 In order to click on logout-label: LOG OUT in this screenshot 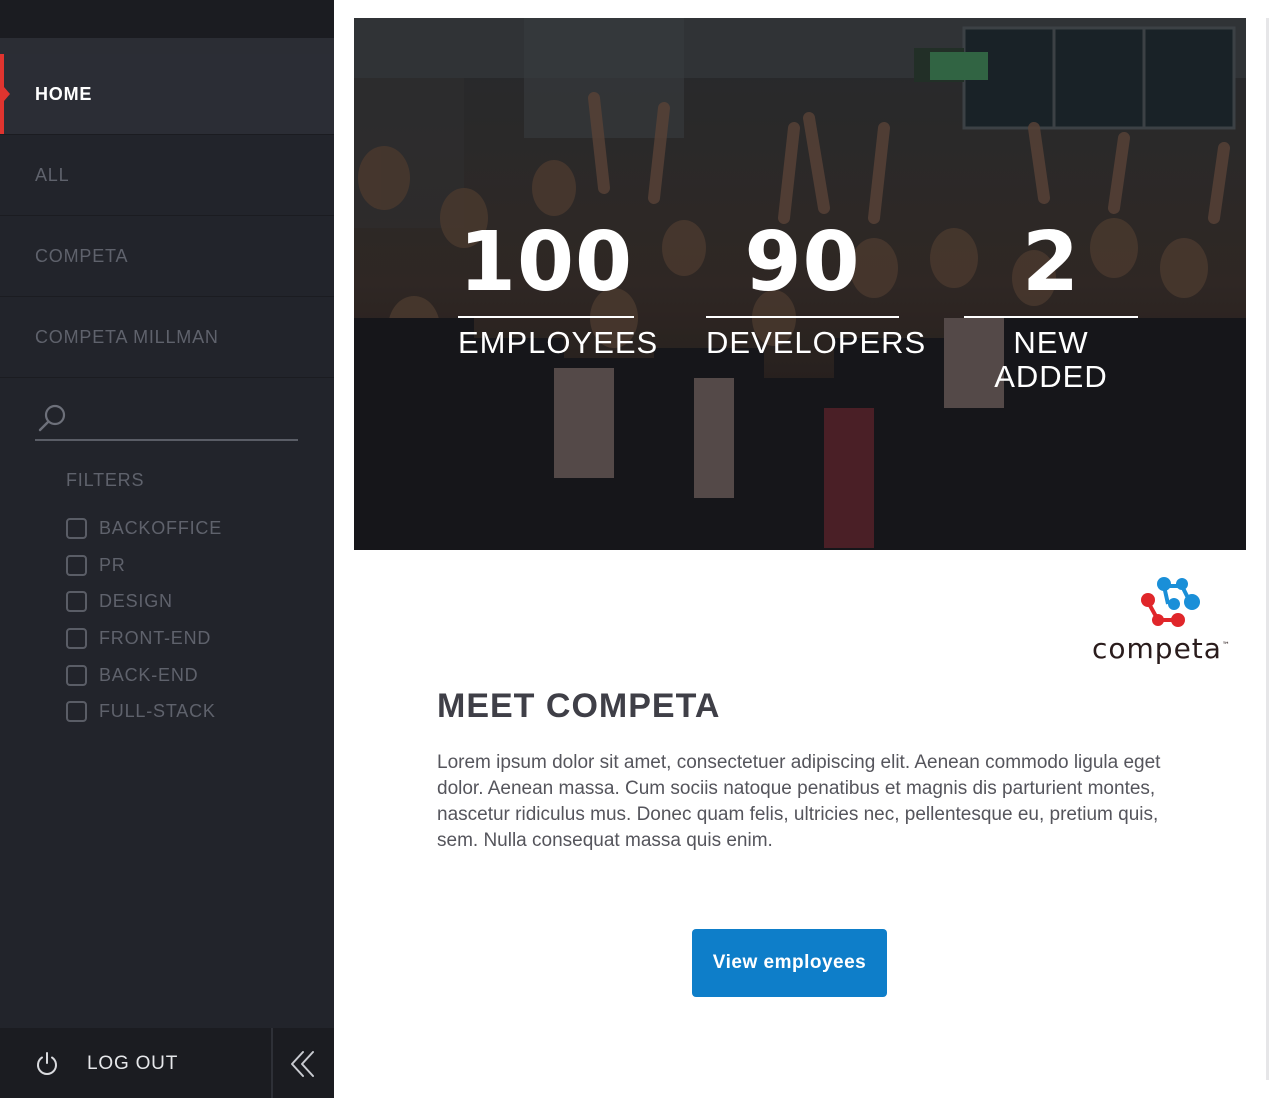, I will do `click(133, 1063)`.